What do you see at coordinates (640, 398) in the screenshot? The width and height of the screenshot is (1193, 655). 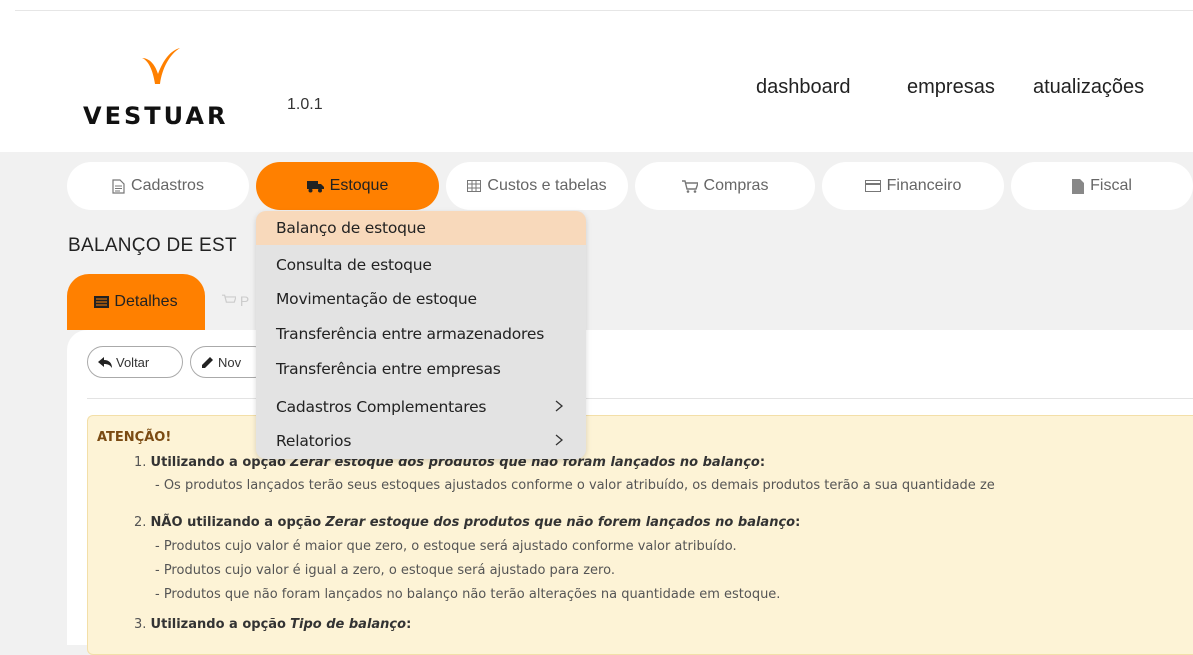 I see `divider` at bounding box center [640, 398].